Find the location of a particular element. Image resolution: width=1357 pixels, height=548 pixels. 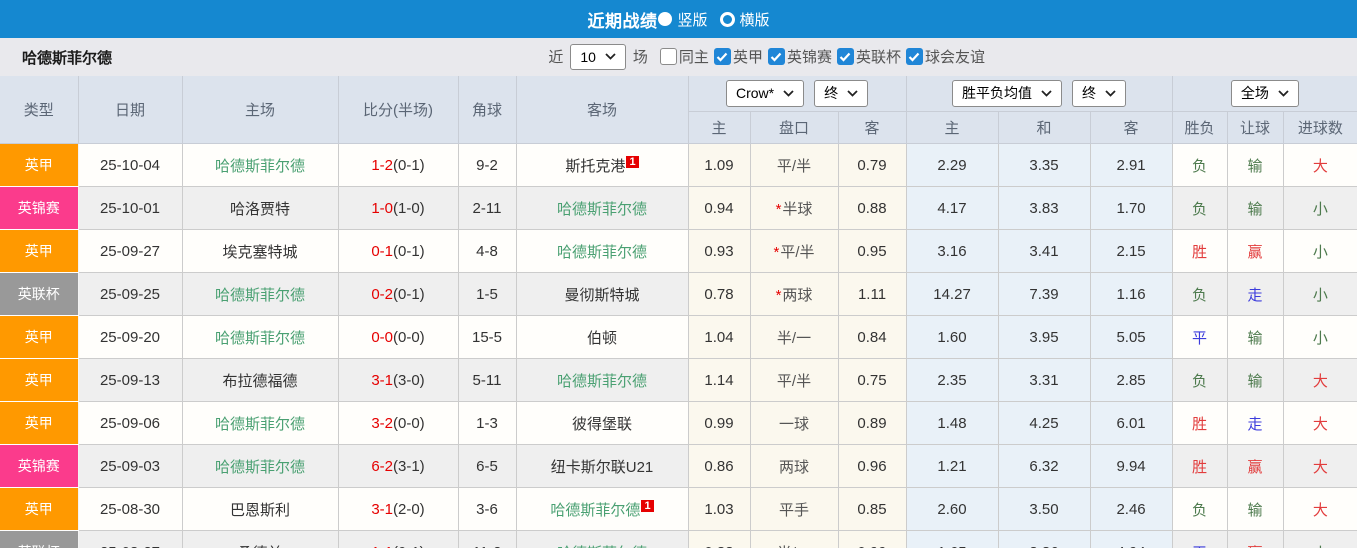

score-cell: 1-2(0-1) is located at coordinates (398, 165).